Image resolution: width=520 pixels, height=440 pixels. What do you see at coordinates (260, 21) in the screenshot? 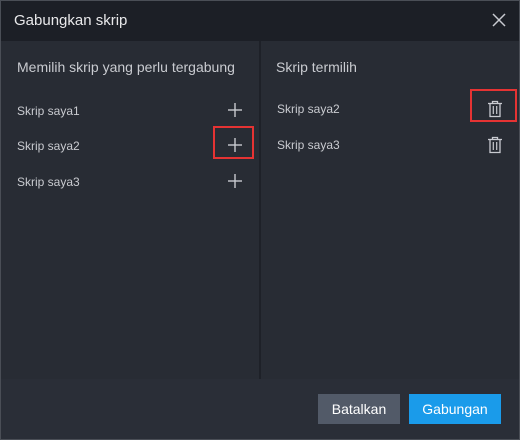
I see `dialog-titlebar: Gabungkan skrip` at bounding box center [260, 21].